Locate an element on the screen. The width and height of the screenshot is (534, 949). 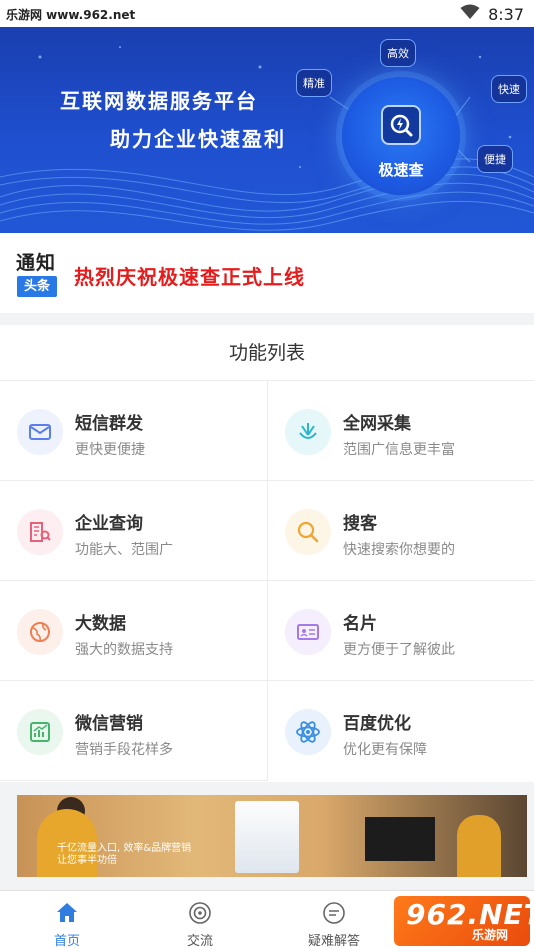
atom-icon is located at coordinates (308, 732).